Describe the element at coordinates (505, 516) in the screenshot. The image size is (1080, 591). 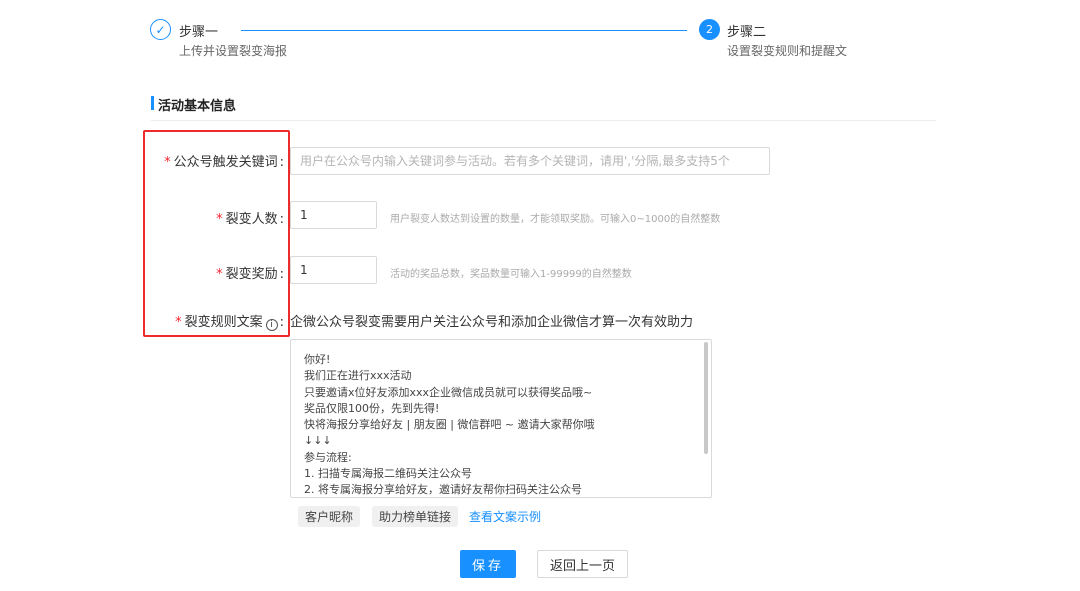
I see `view-example-link: 查看文案示例` at that location.